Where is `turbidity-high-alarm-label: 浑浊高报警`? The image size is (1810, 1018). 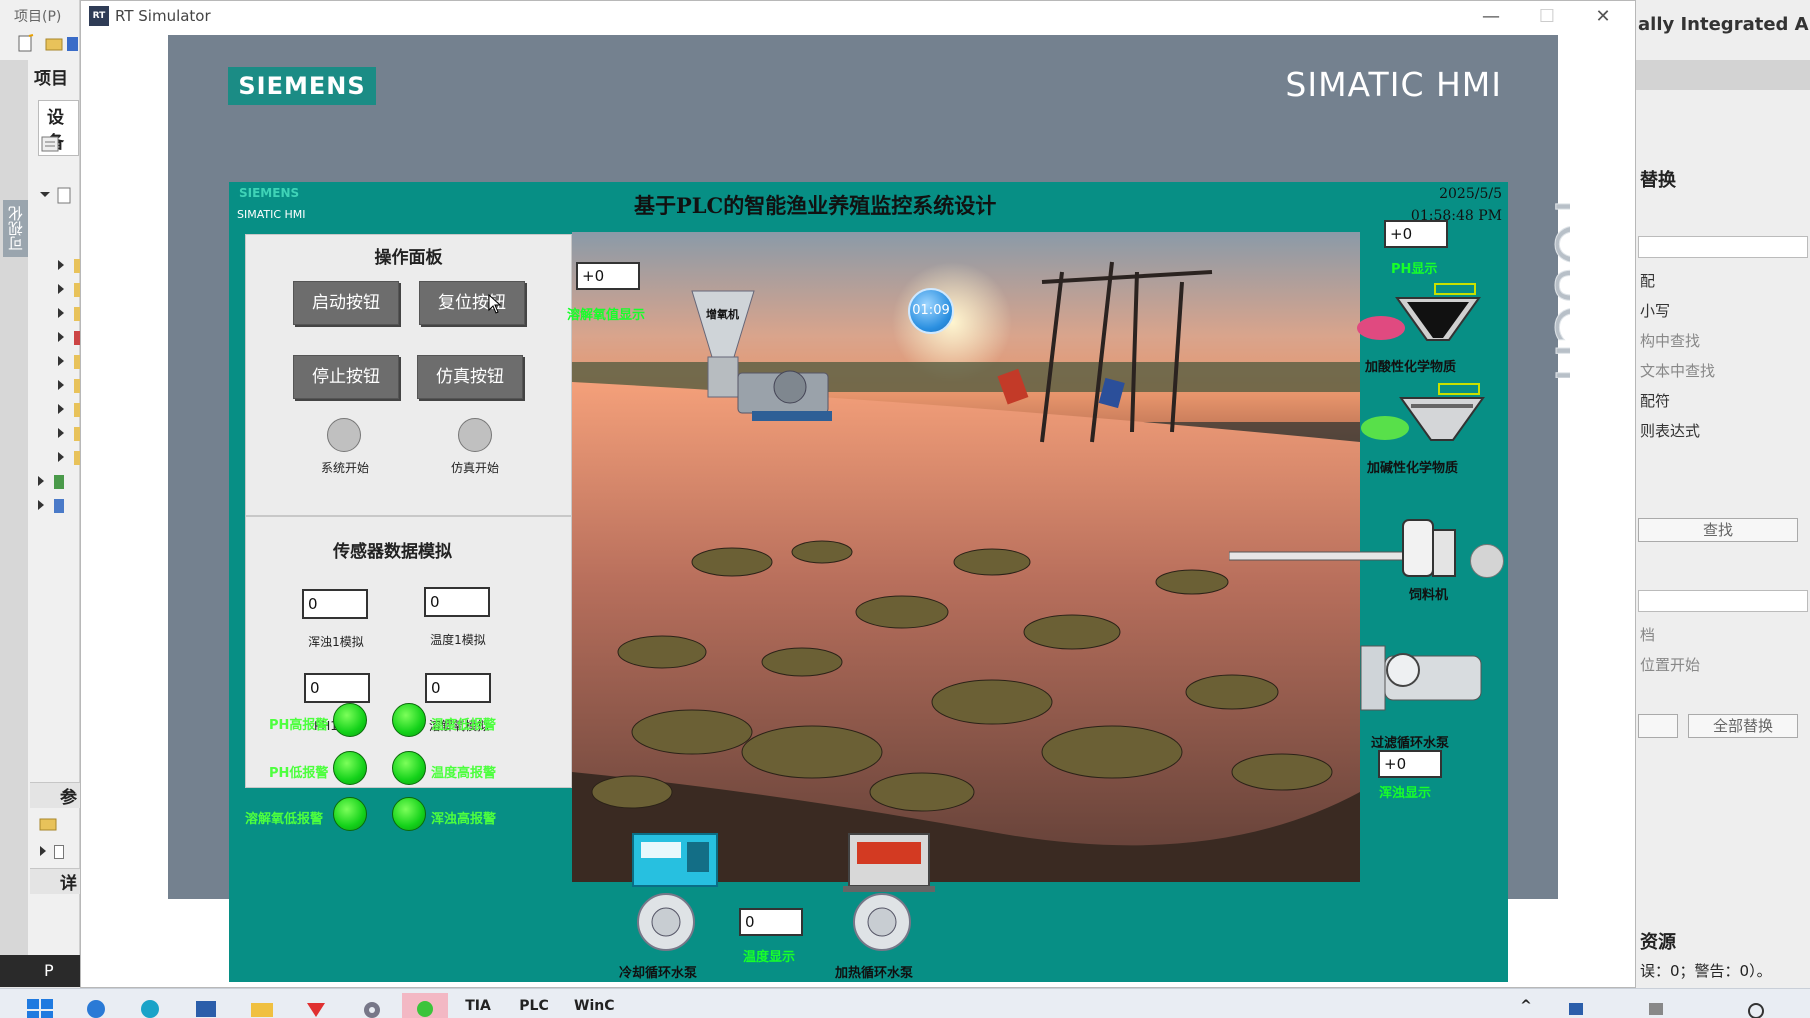 turbidity-high-alarm-label: 浑浊高报警 is located at coordinates (464, 819).